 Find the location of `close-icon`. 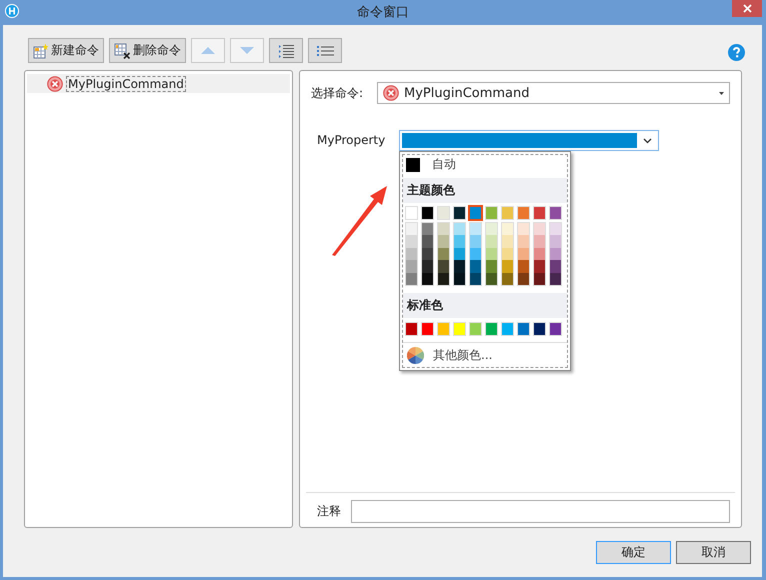

close-icon is located at coordinates (747, 8).